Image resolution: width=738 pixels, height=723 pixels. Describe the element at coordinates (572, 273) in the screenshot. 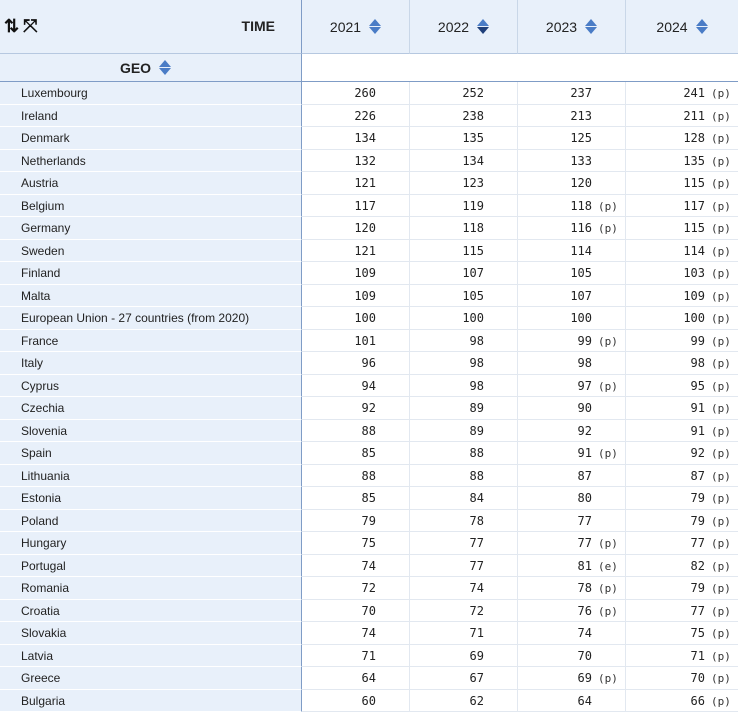

I see `value-cell: 105` at that location.